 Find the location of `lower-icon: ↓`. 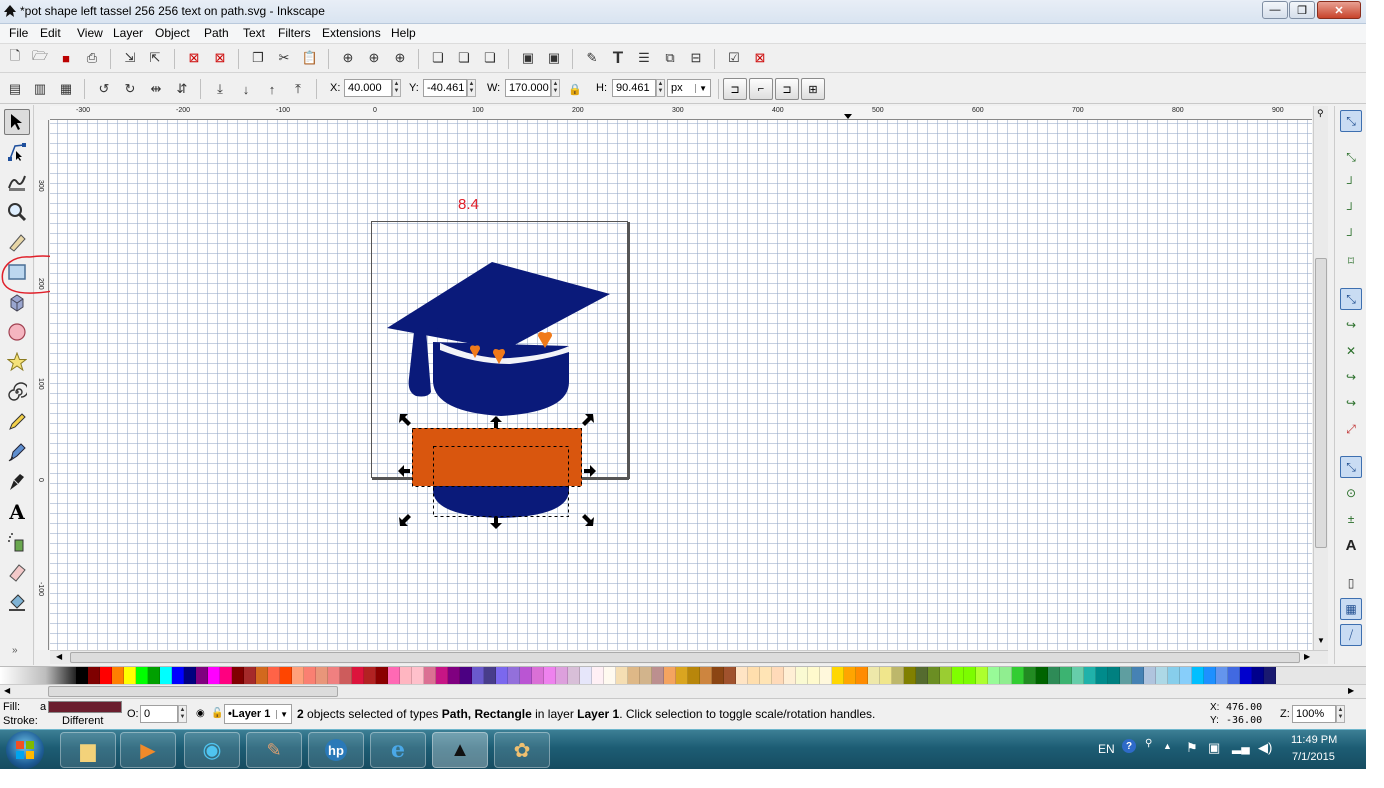

lower-icon: ↓ is located at coordinates (246, 89).